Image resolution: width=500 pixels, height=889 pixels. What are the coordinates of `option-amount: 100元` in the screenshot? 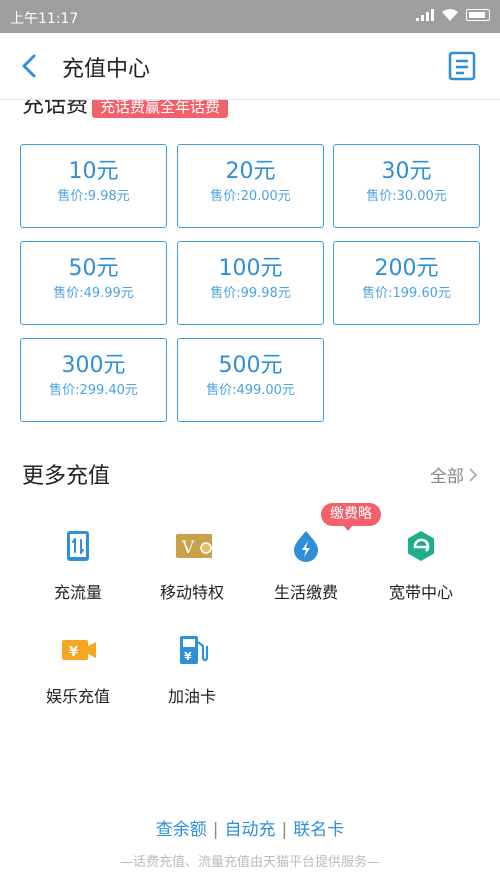 It's located at (250, 268).